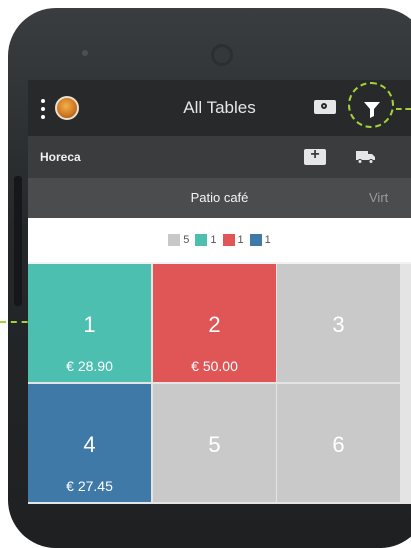 The width and height of the screenshot is (411, 548). I want to click on table-number: 1, so click(89, 324).